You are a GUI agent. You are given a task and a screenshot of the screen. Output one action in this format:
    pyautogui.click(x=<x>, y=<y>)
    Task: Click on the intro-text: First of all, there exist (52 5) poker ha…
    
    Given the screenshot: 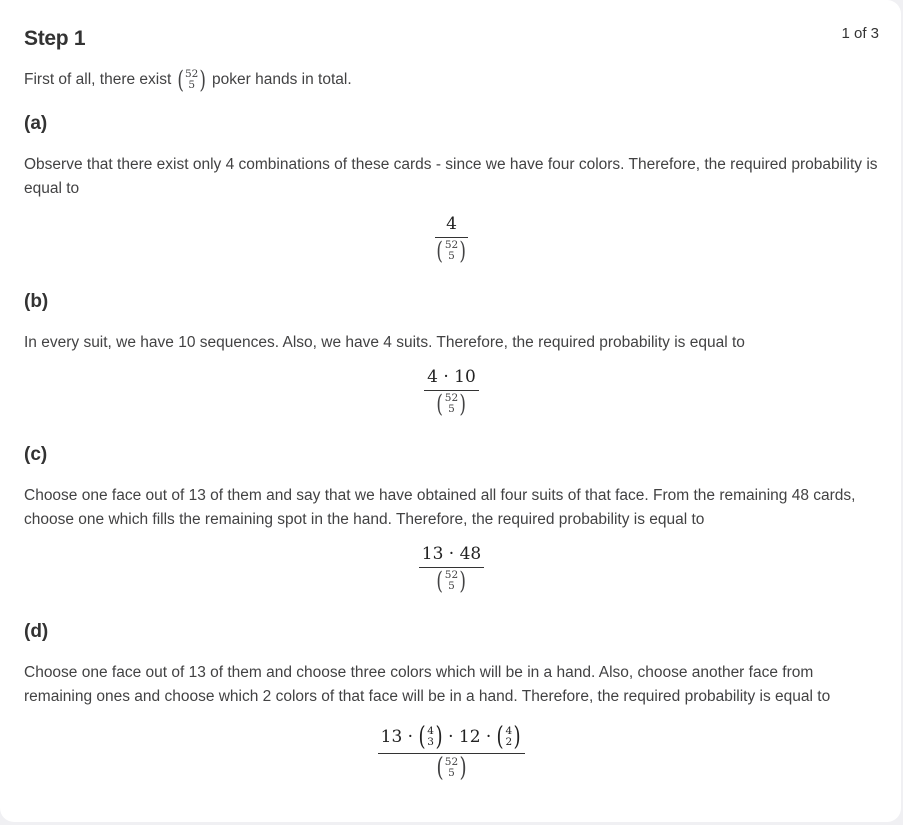 What is the action you would take?
    pyautogui.click(x=454, y=80)
    